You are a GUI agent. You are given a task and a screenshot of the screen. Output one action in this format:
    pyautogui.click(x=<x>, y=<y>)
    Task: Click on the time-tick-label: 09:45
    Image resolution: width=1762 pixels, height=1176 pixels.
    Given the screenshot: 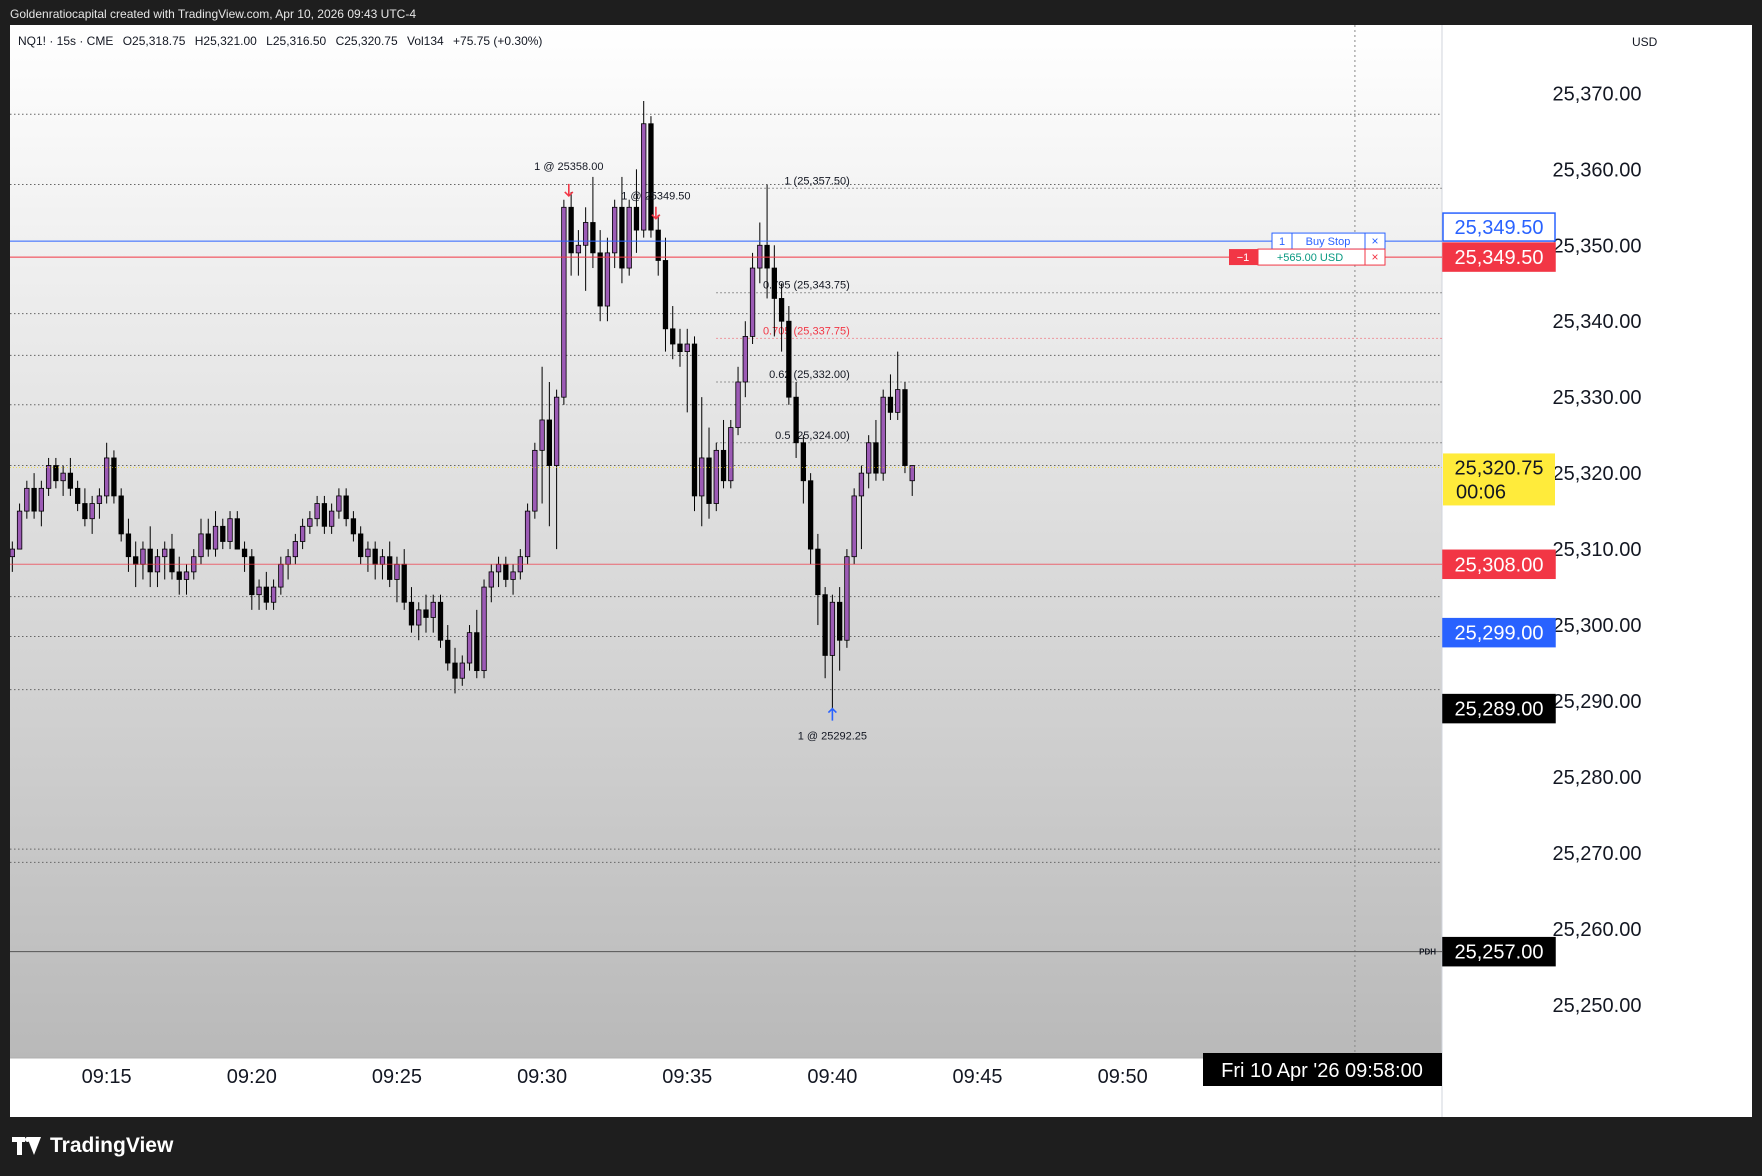 What is the action you would take?
    pyautogui.click(x=978, y=1077)
    